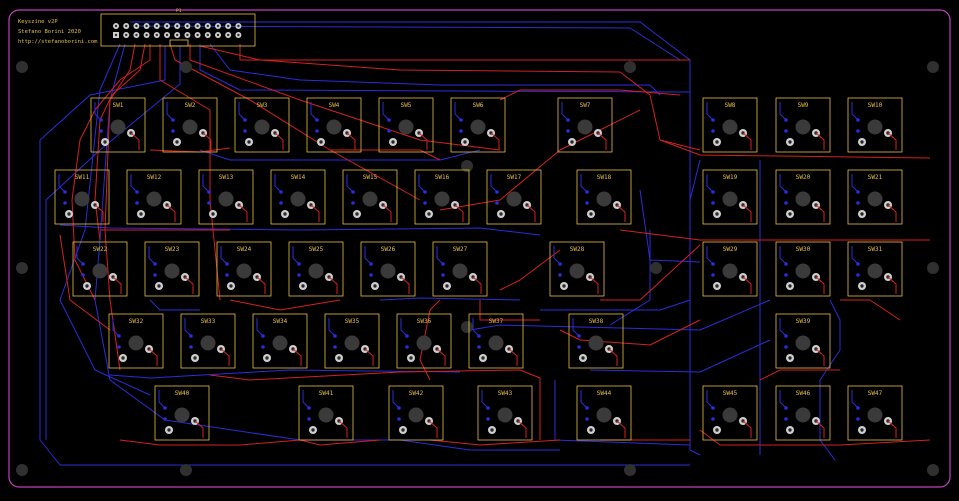  What do you see at coordinates (442, 177) in the screenshot?
I see `switch-label: SW16` at bounding box center [442, 177].